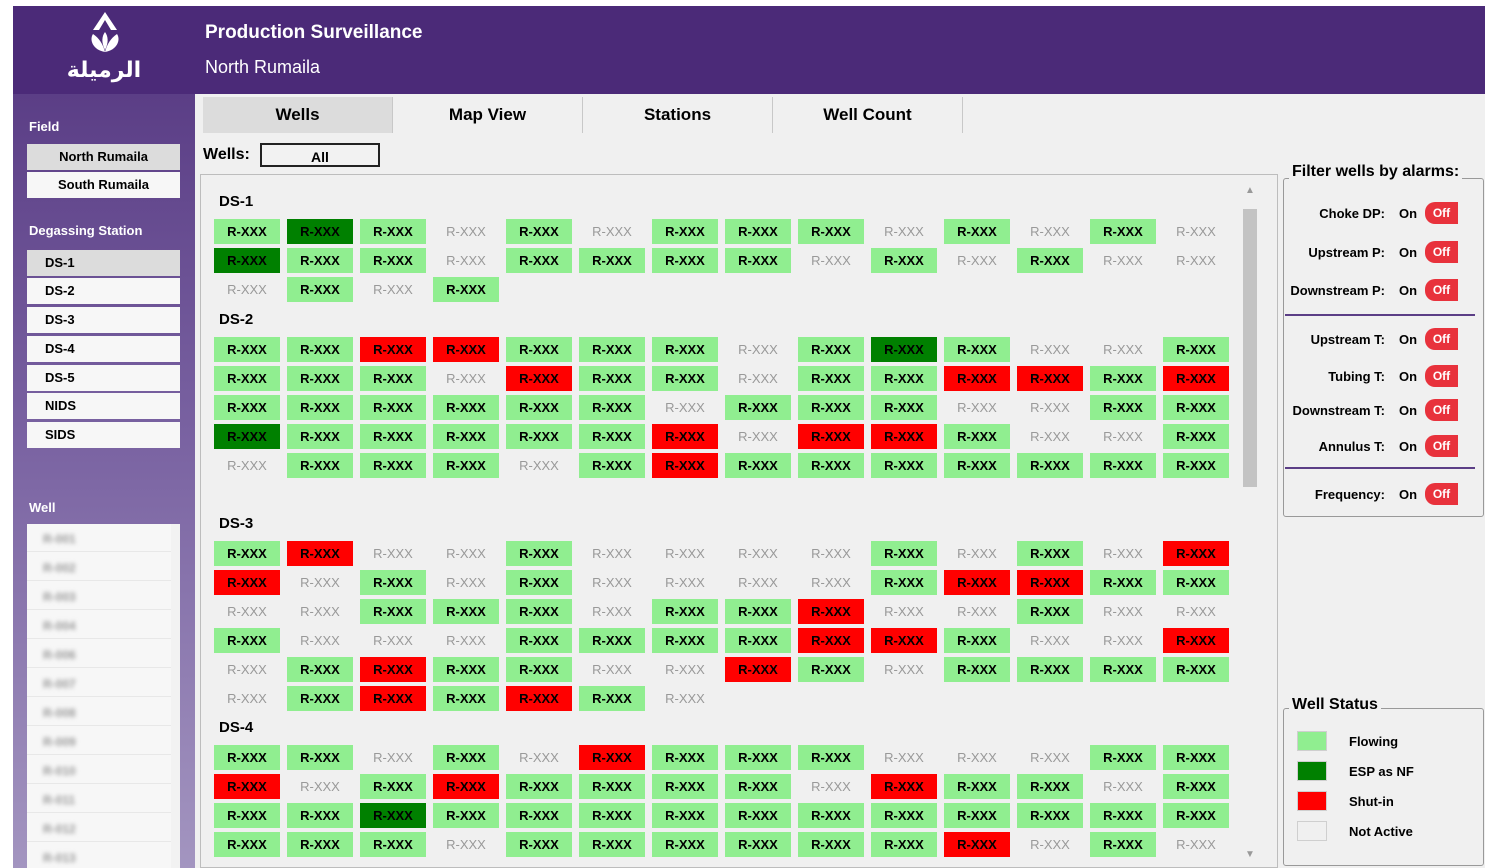 The height and width of the screenshot is (868, 1491). What do you see at coordinates (678, 115) in the screenshot?
I see `tab-stations: Stations` at bounding box center [678, 115].